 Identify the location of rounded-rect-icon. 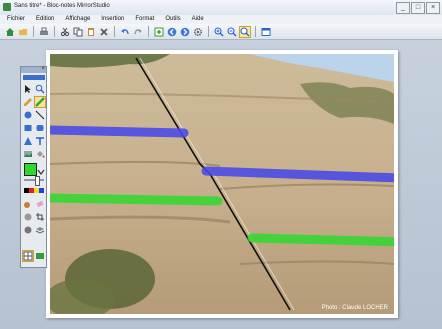
(40, 128).